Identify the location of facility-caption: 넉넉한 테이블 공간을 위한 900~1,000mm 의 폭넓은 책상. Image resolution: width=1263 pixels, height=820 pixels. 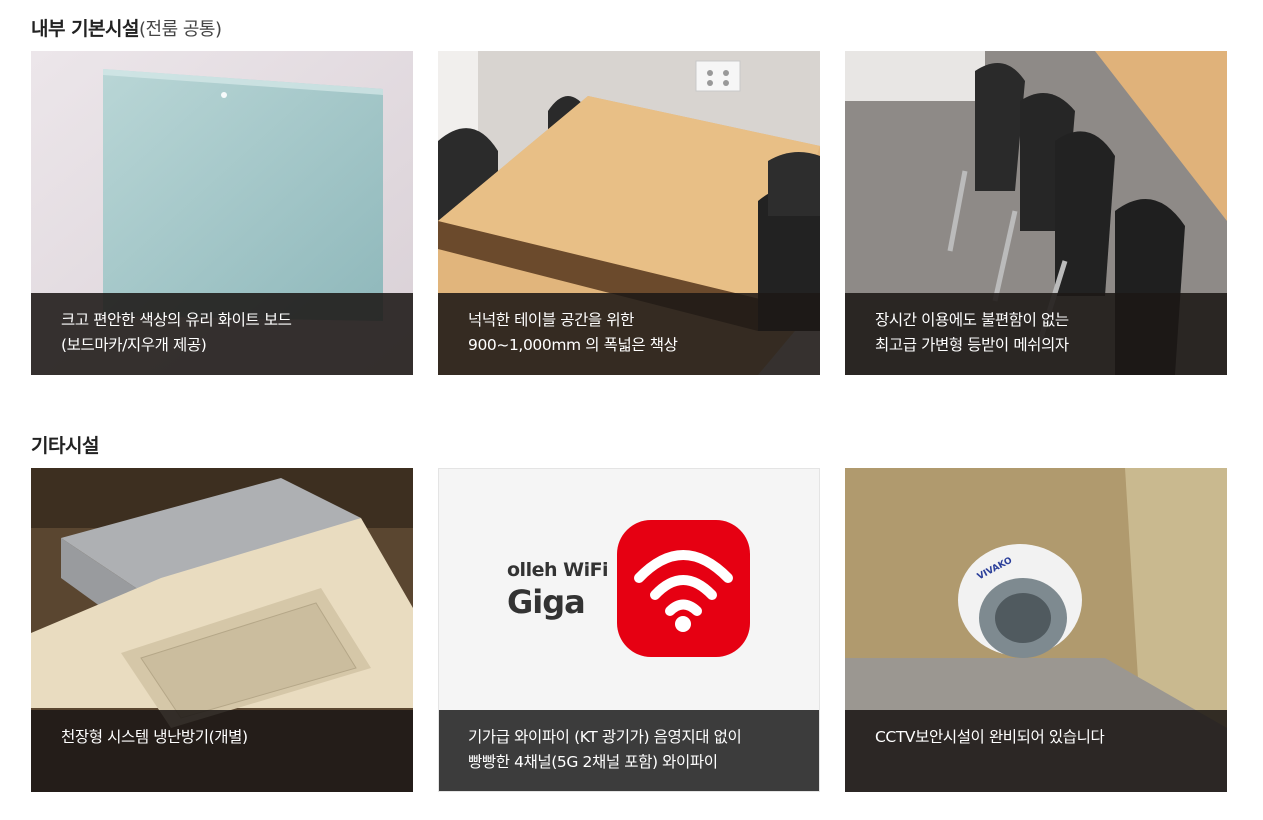
(629, 334).